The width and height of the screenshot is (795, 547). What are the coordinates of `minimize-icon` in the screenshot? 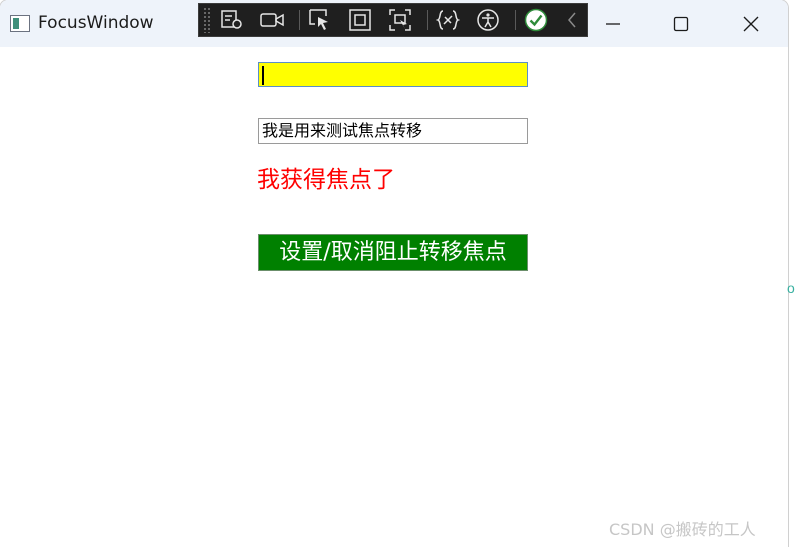 It's located at (613, 23).